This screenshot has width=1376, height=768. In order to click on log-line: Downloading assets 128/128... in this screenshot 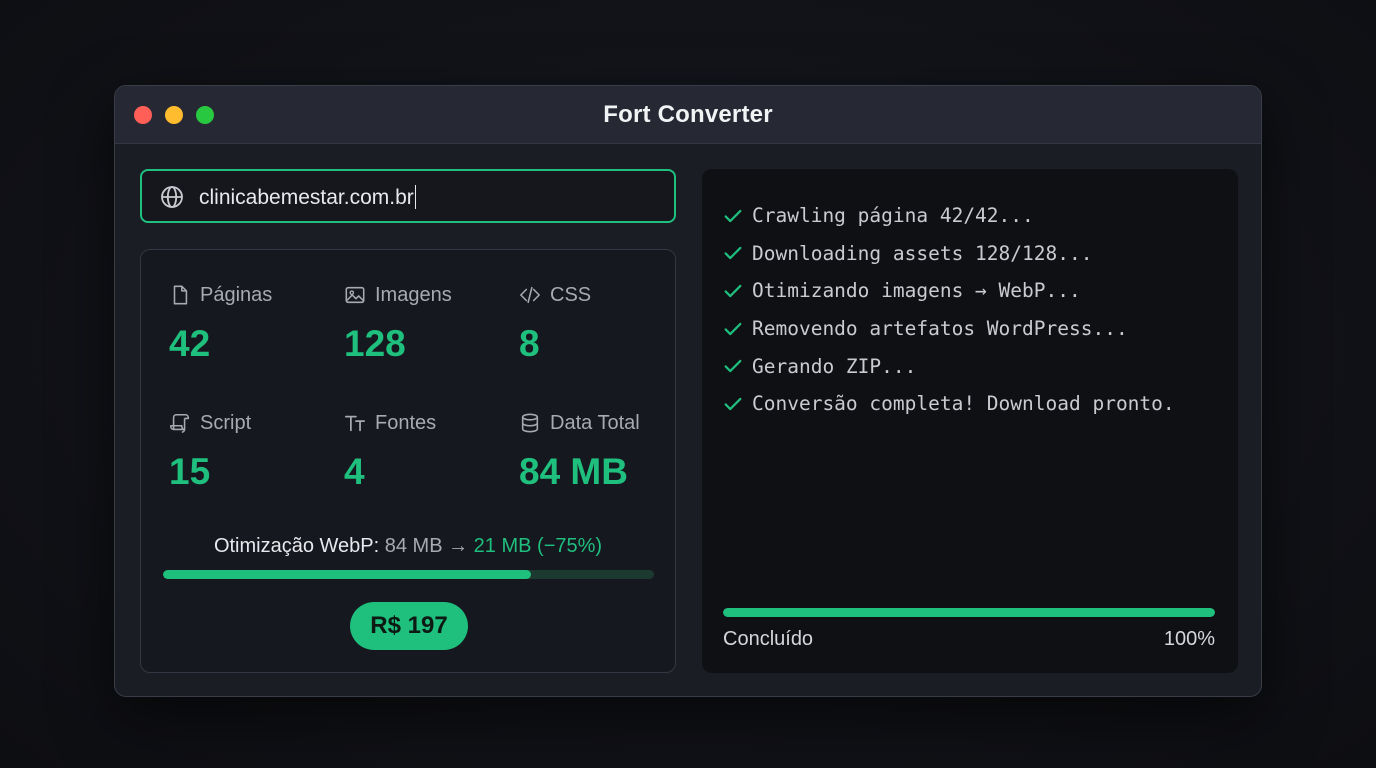, I will do `click(948, 254)`.